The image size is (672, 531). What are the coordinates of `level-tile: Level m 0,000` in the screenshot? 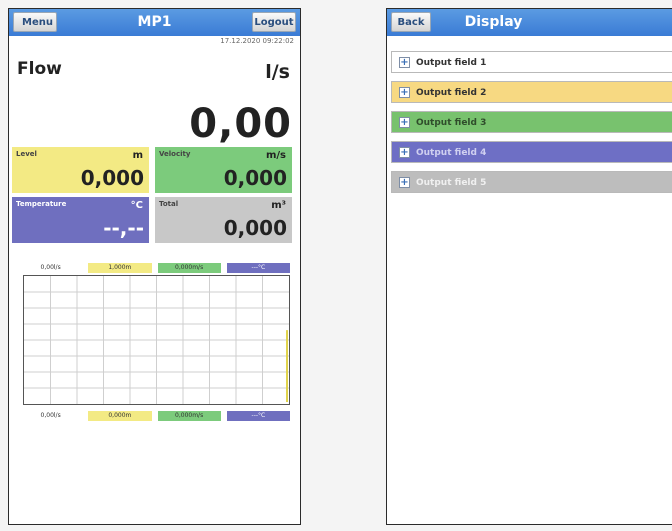 It's located at (80, 170).